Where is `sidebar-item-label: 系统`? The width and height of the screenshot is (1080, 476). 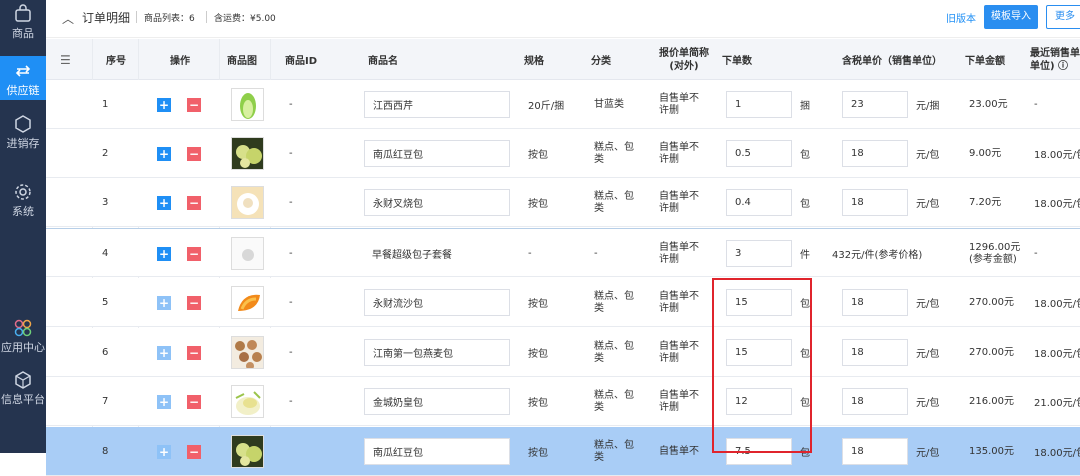 sidebar-item-label: 系统 is located at coordinates (23, 211).